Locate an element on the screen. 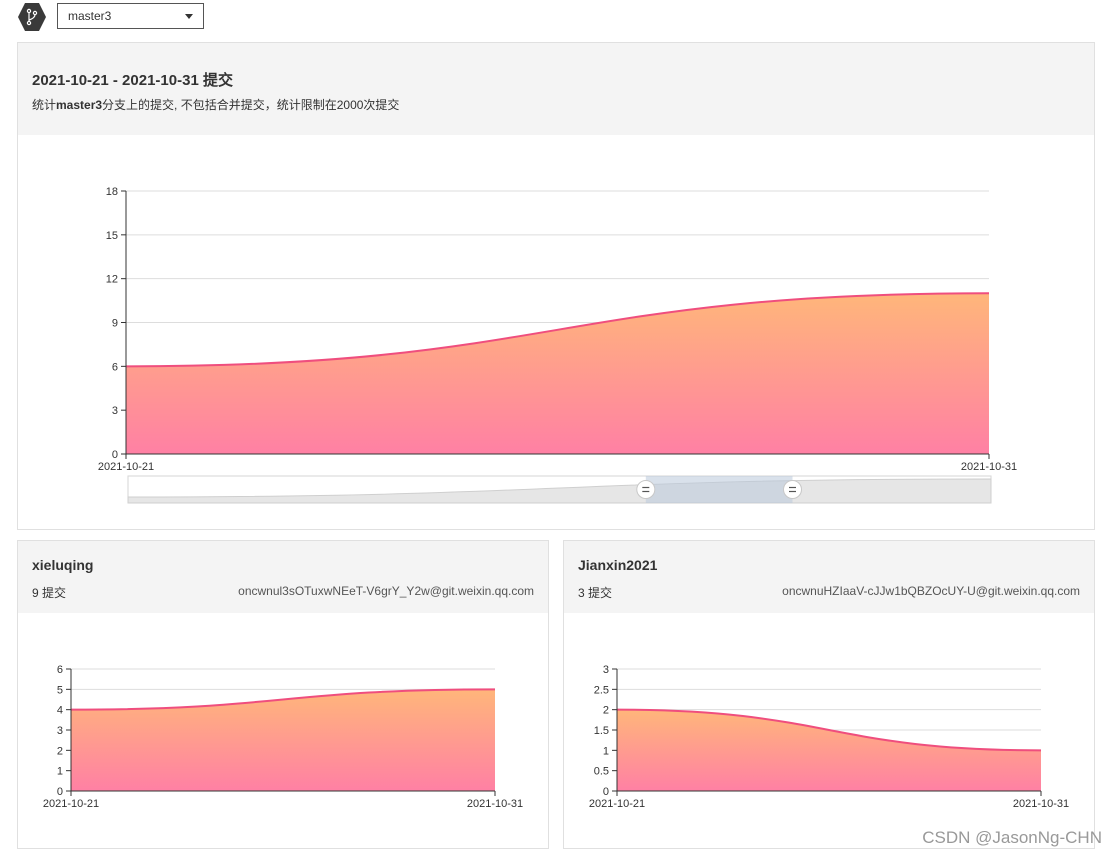  y-tick-label: 2.5 is located at coordinates (601, 690).